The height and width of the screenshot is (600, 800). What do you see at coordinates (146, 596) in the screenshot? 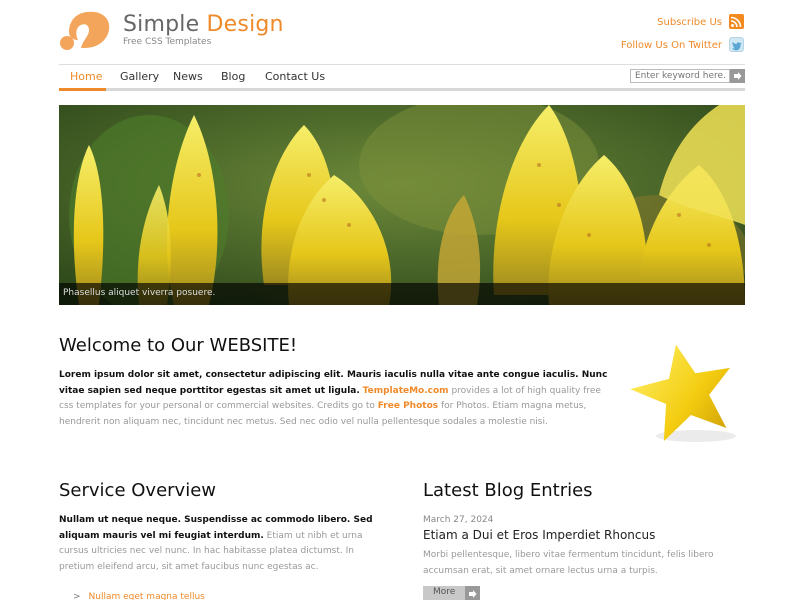
I see `service-list-label: Nullam eget magna tellus` at bounding box center [146, 596].